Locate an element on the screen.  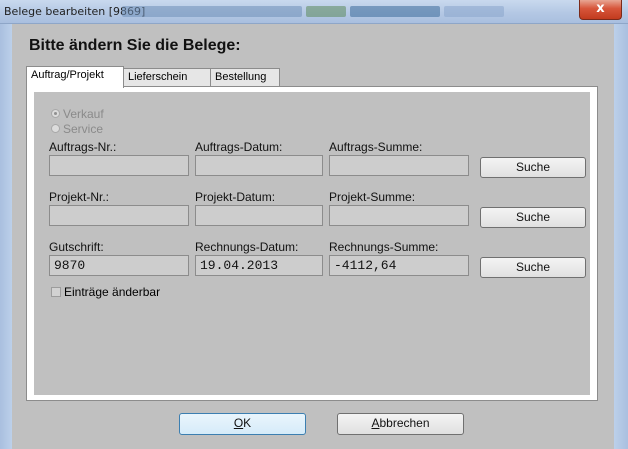
radio-label: Verkauf is located at coordinates (83, 114).